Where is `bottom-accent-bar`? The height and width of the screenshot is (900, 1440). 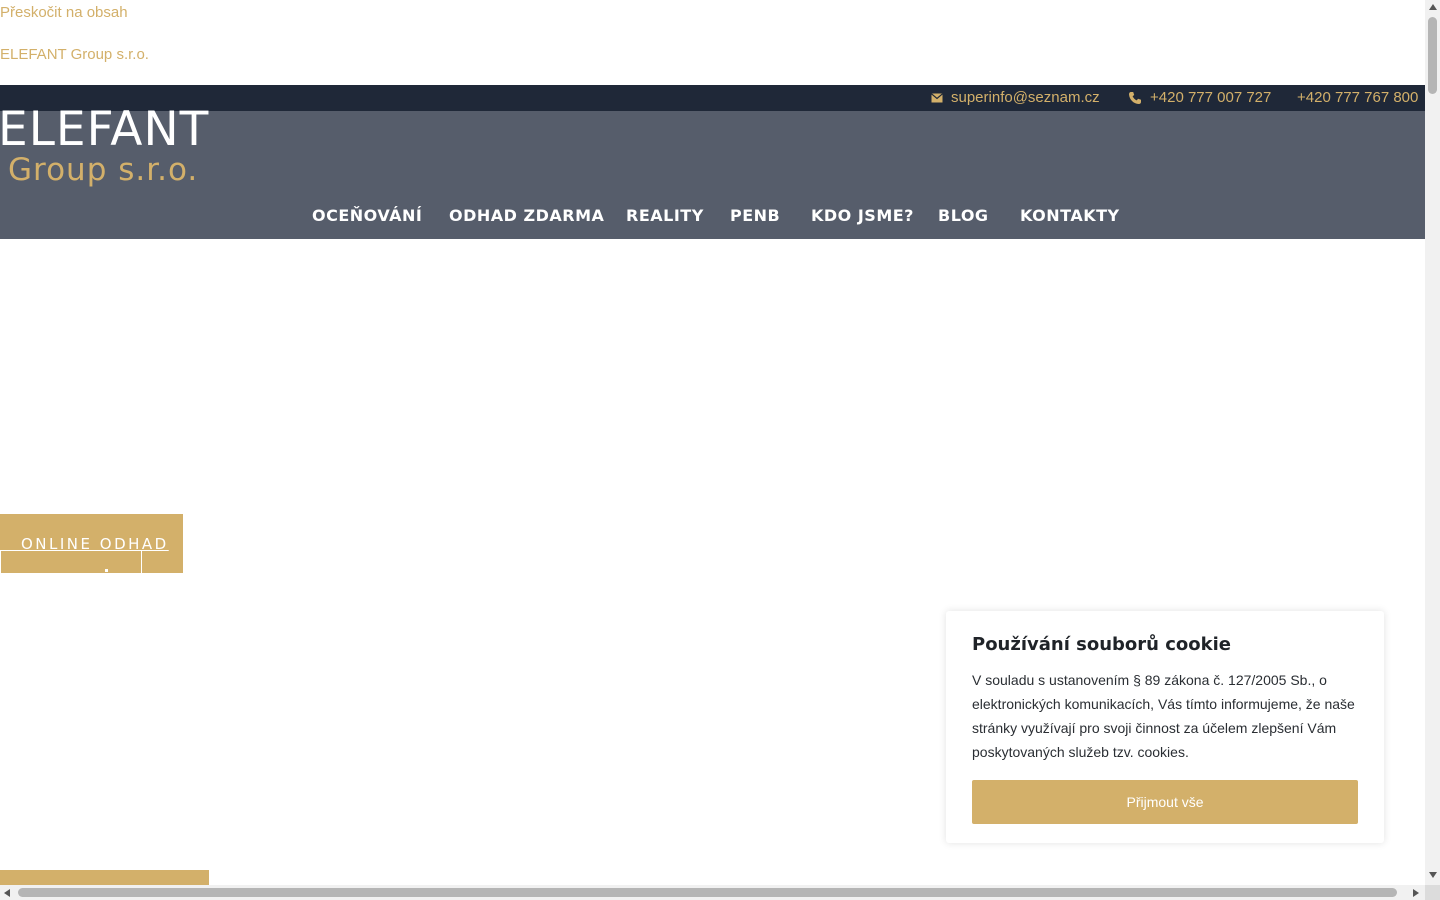 bottom-accent-bar is located at coordinates (104, 877).